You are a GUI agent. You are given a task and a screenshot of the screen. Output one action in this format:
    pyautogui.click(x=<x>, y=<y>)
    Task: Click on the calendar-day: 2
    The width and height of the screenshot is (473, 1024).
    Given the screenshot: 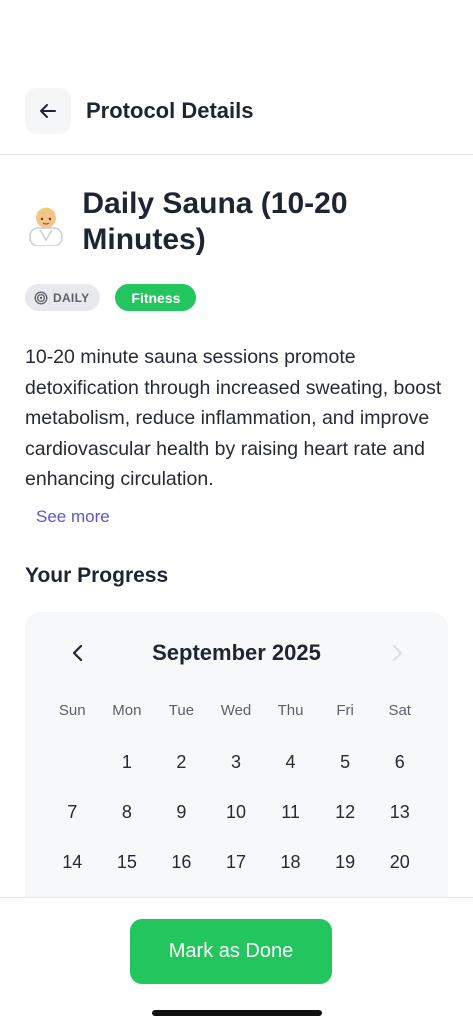 What is the action you would take?
    pyautogui.click(x=181, y=762)
    